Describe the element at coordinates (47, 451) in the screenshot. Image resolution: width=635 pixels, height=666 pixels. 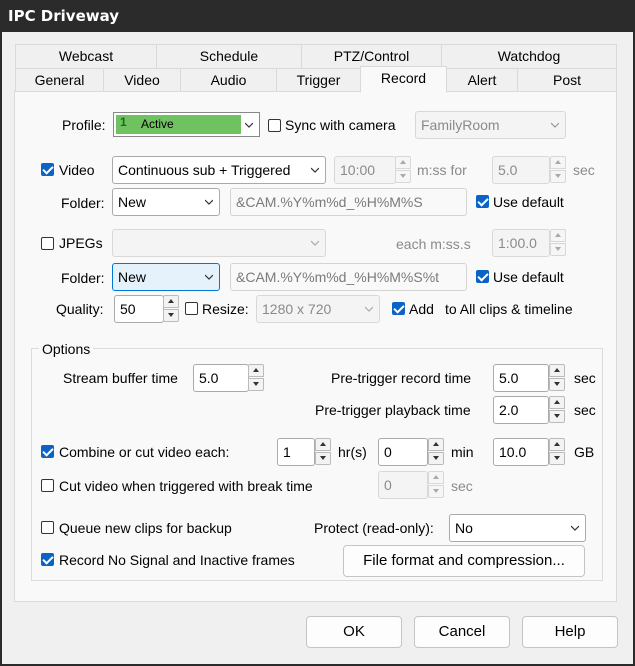
I see `combine-video-checkbox` at that location.